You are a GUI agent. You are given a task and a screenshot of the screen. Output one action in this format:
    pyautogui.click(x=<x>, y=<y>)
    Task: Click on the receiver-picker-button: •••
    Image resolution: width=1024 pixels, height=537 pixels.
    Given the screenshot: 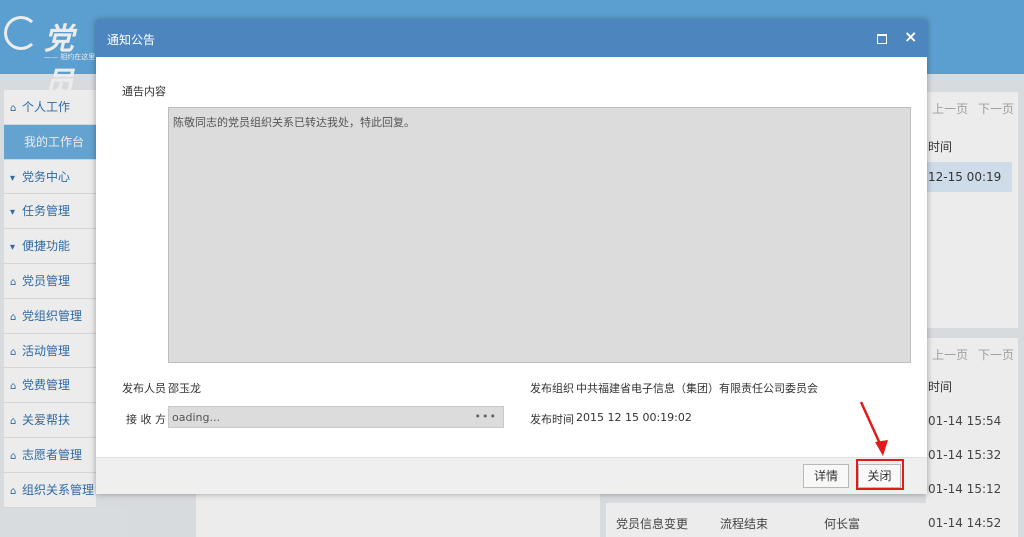 What is the action you would take?
    pyautogui.click(x=486, y=416)
    